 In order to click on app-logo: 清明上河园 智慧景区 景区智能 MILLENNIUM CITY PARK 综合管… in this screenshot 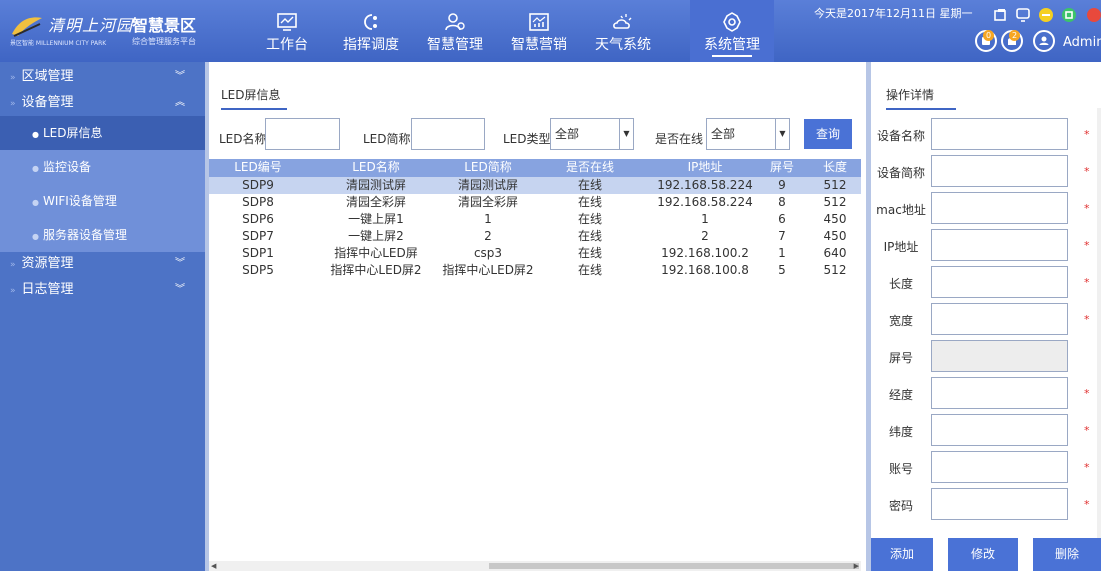, I will do `click(106, 30)`.